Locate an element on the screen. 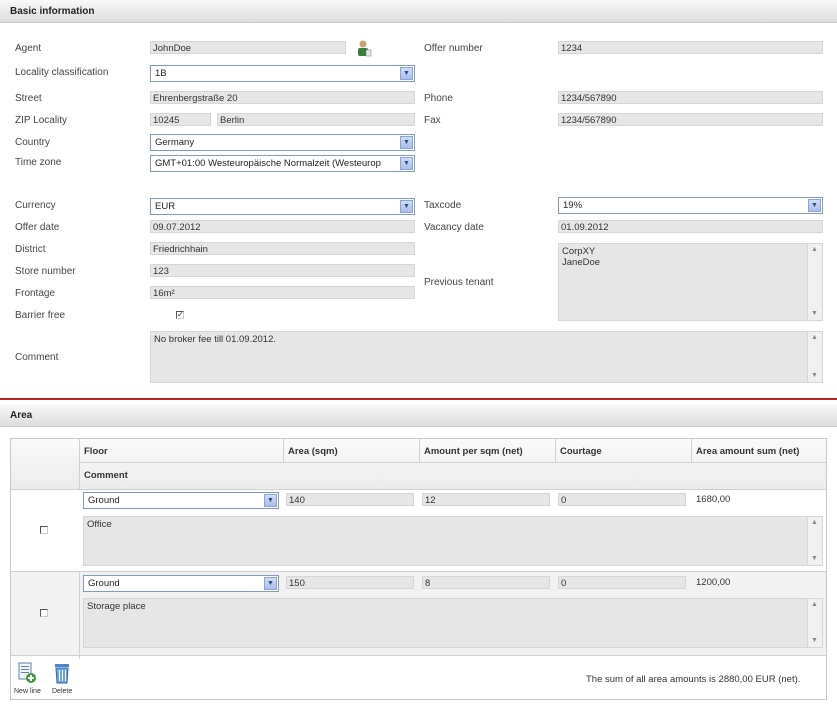 Image resolution: width=837 pixels, height=711 pixels. delete-label: Delete is located at coordinates (62, 691).